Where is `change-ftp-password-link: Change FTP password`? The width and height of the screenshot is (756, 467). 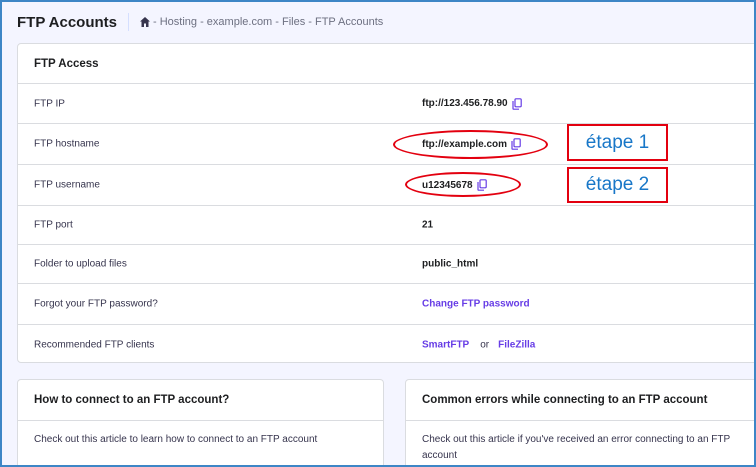 change-ftp-password-link: Change FTP password is located at coordinates (476, 304).